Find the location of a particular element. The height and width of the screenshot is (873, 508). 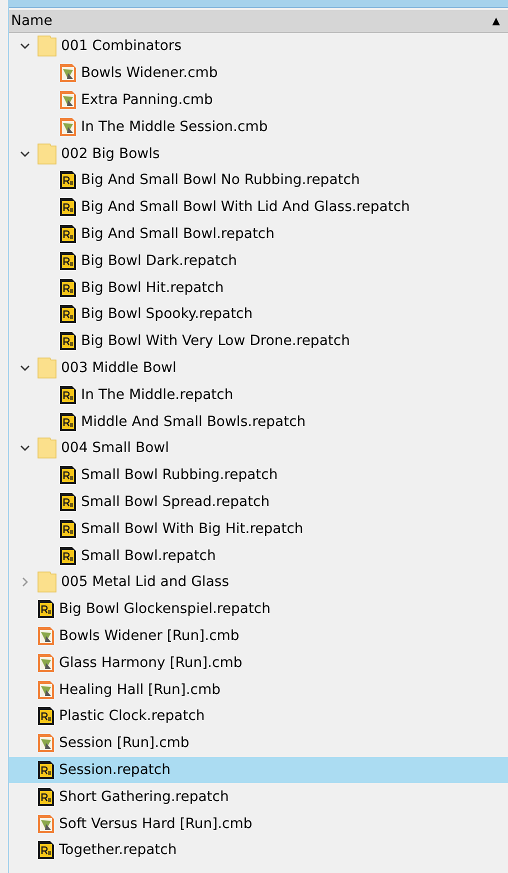

file-name: Small Bowl Spread.repatch is located at coordinates (175, 502).